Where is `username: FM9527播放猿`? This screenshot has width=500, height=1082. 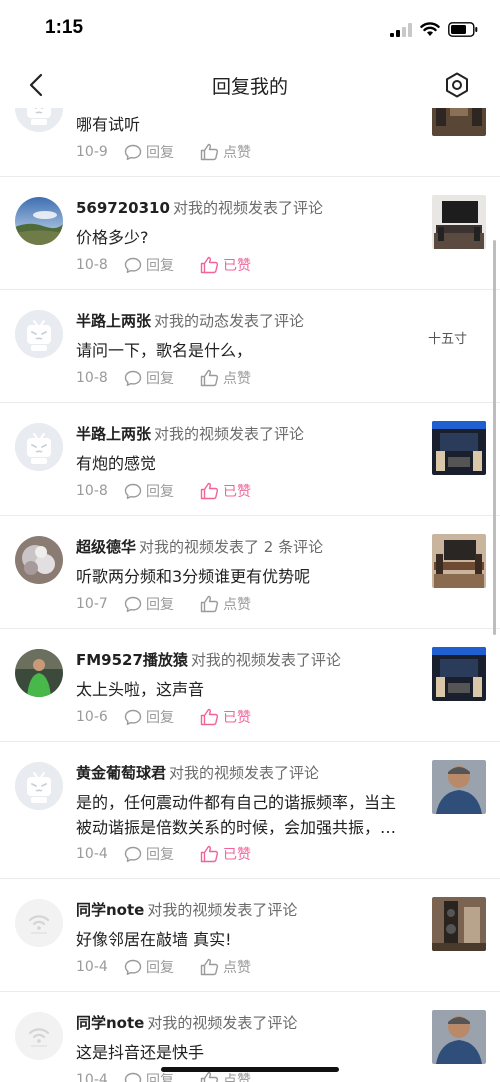 username: FM9527播放猿 is located at coordinates (132, 660).